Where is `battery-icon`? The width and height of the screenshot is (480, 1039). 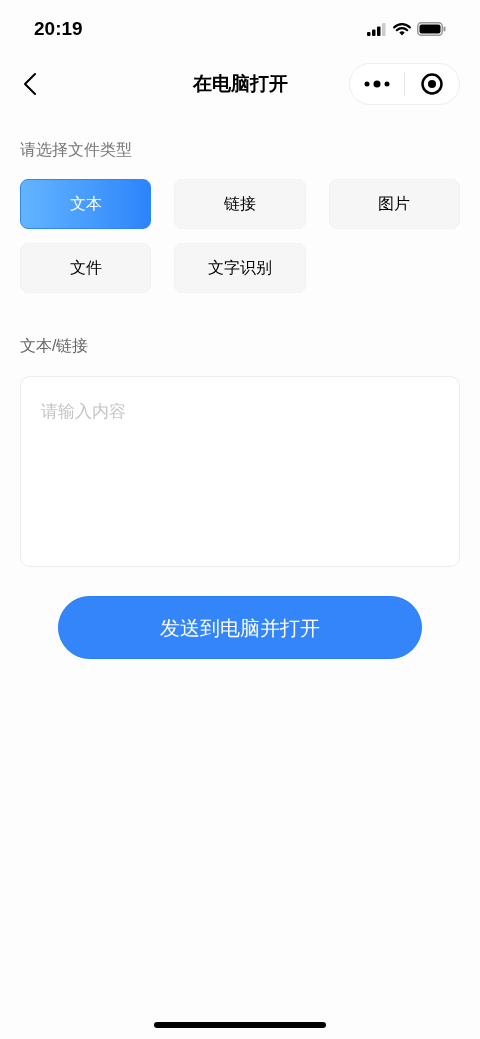
battery-icon is located at coordinates (431, 29).